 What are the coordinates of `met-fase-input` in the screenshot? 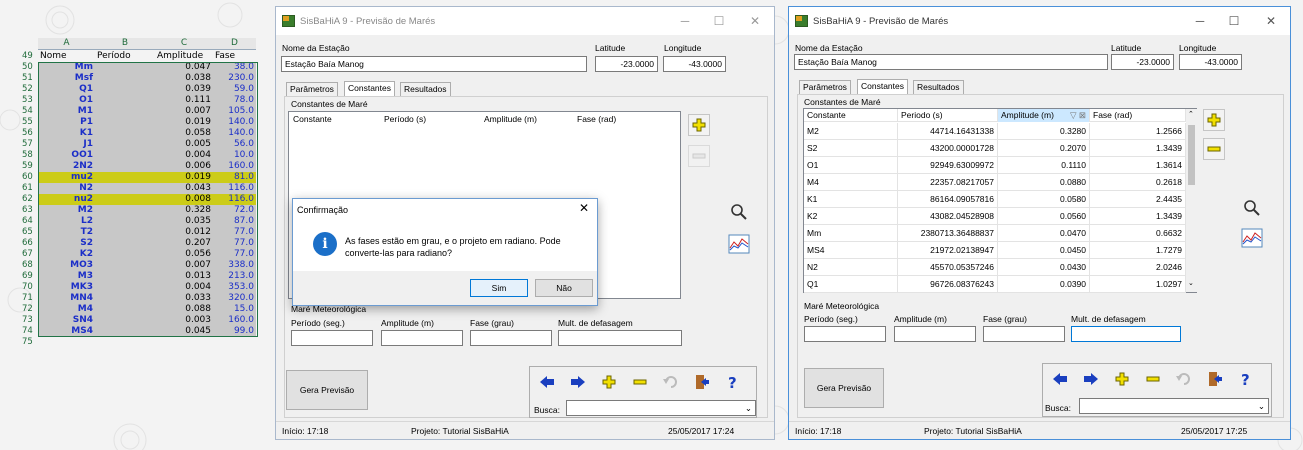 It's located at (511, 338).